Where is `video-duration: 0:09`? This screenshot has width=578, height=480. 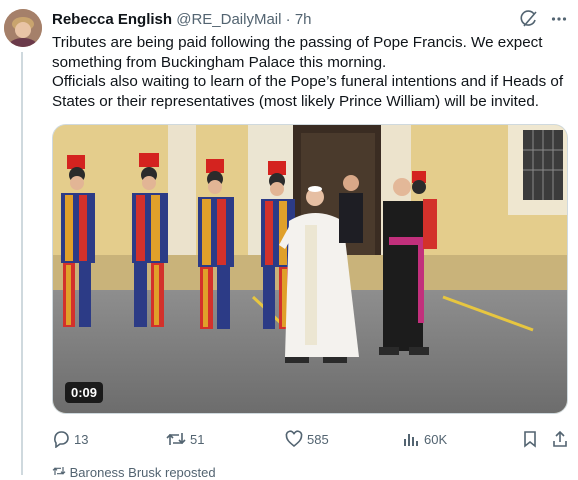
video-duration: 0:09 is located at coordinates (84, 392).